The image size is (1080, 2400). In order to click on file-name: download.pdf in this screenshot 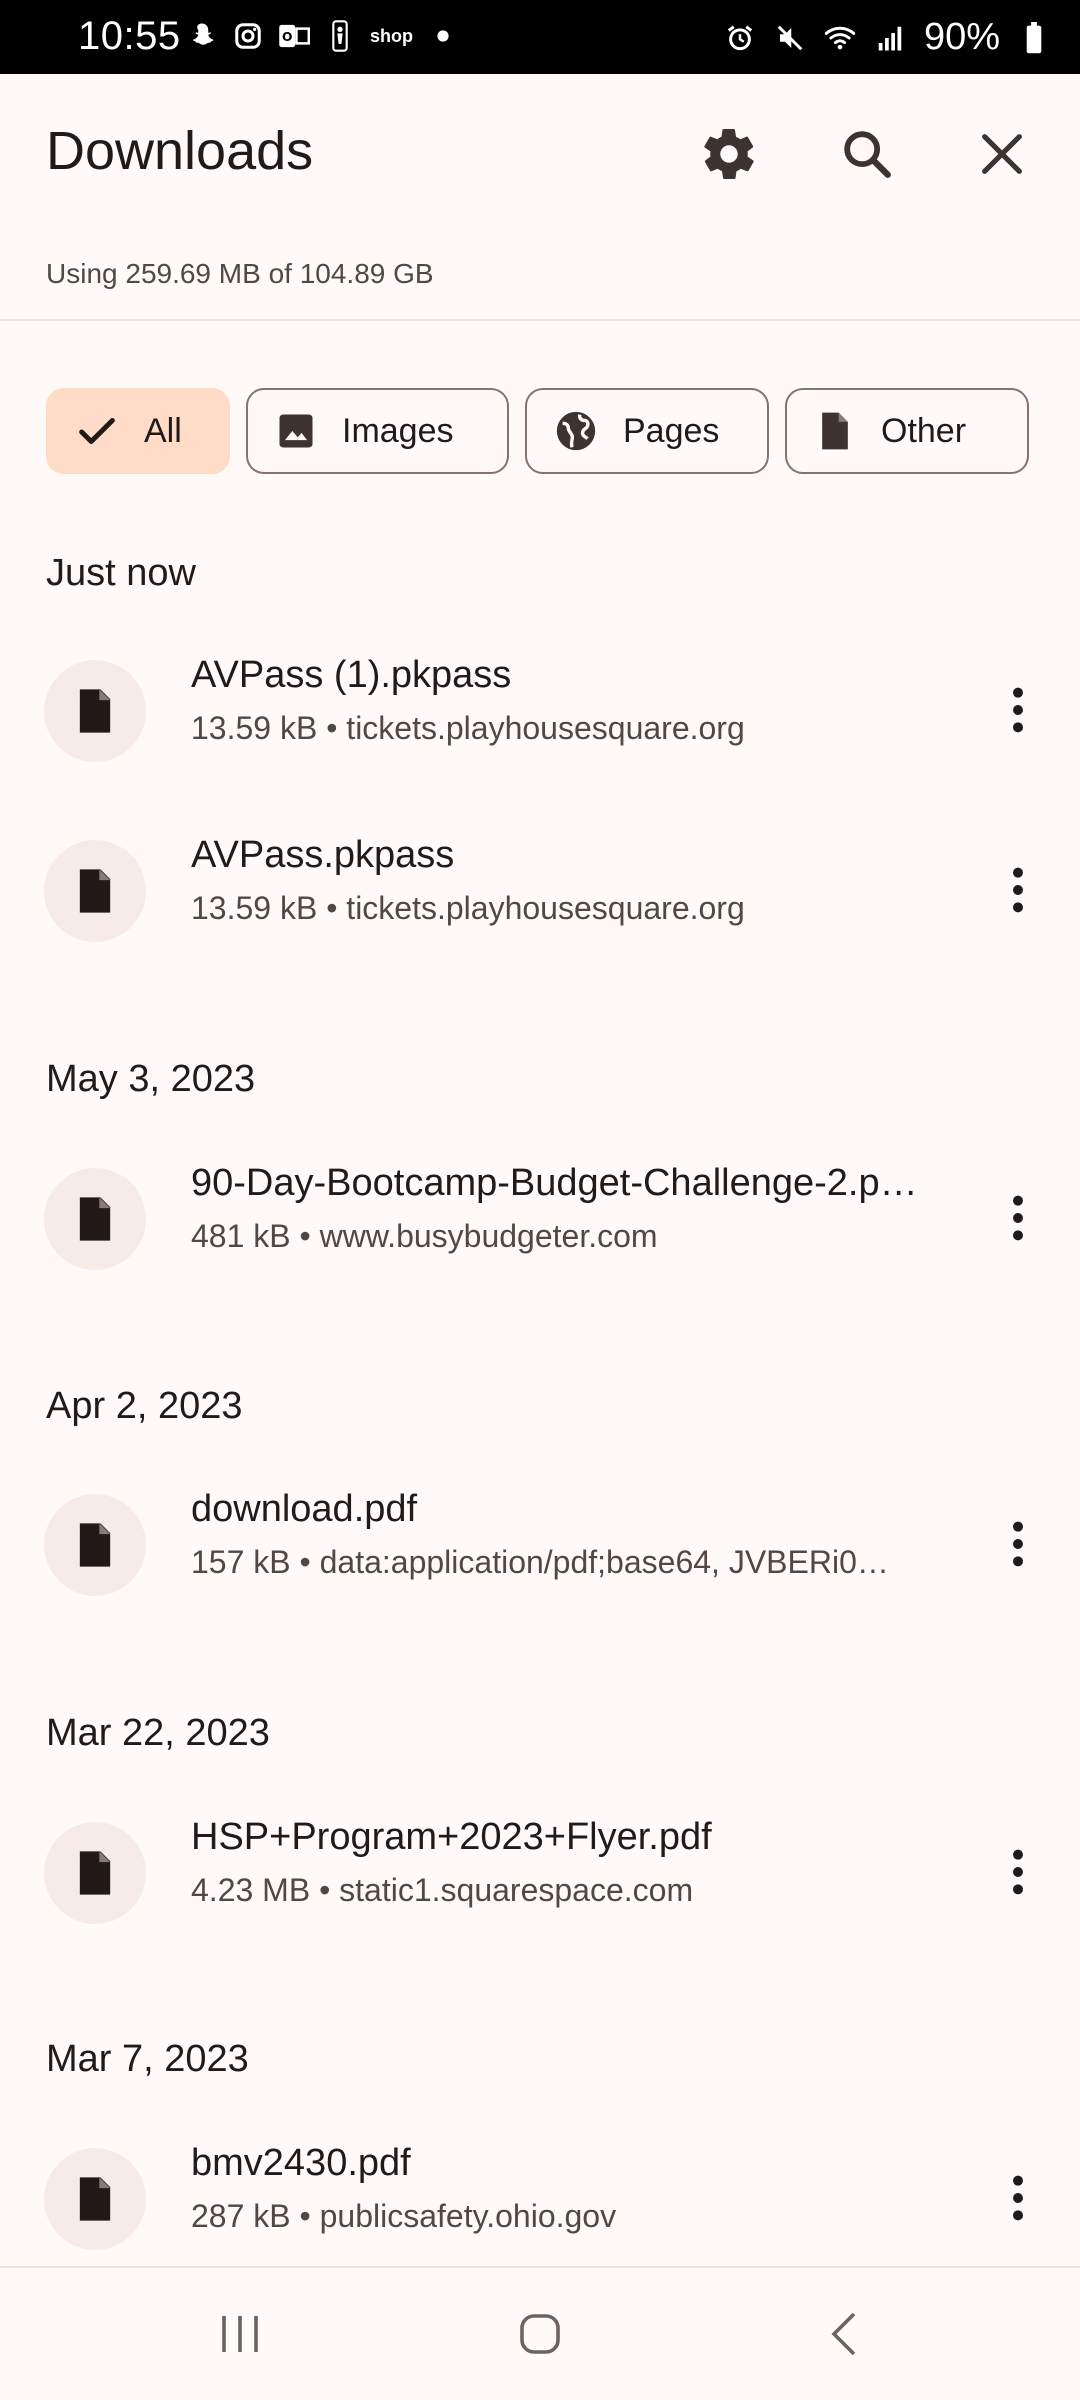, I will do `click(304, 1509)`.